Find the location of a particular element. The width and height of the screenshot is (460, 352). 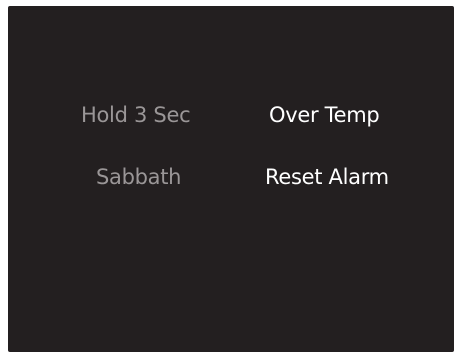

over-temp-button: Over Temp is located at coordinates (324, 115).